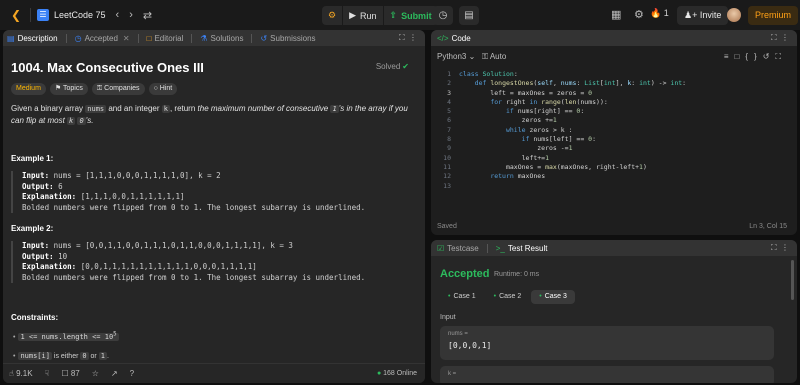 Image resolution: width=800 pixels, height=385 pixels. I want to click on lightbulb-icon: ○, so click(155, 88).